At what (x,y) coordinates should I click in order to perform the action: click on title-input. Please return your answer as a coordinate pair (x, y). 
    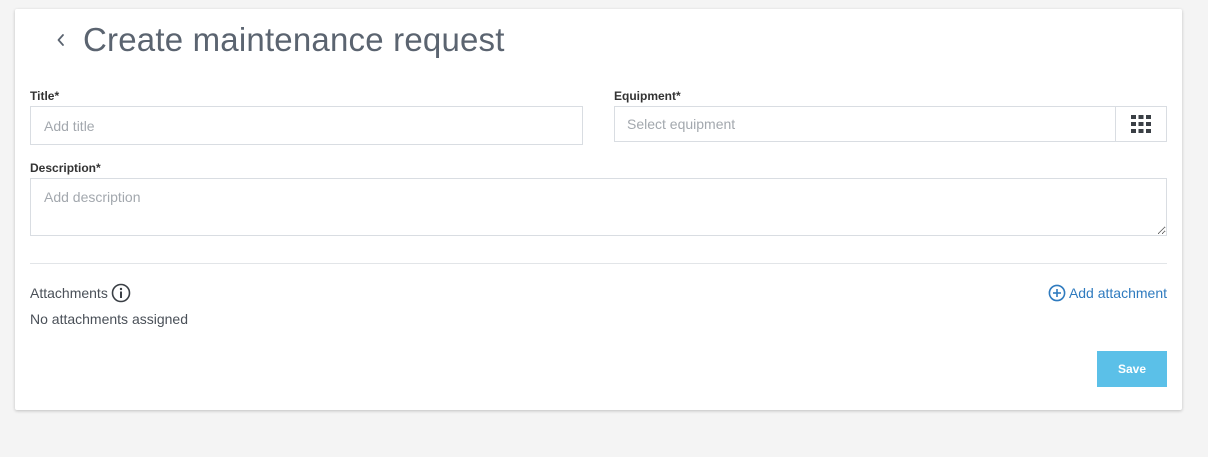
    Looking at the image, I should click on (306, 125).